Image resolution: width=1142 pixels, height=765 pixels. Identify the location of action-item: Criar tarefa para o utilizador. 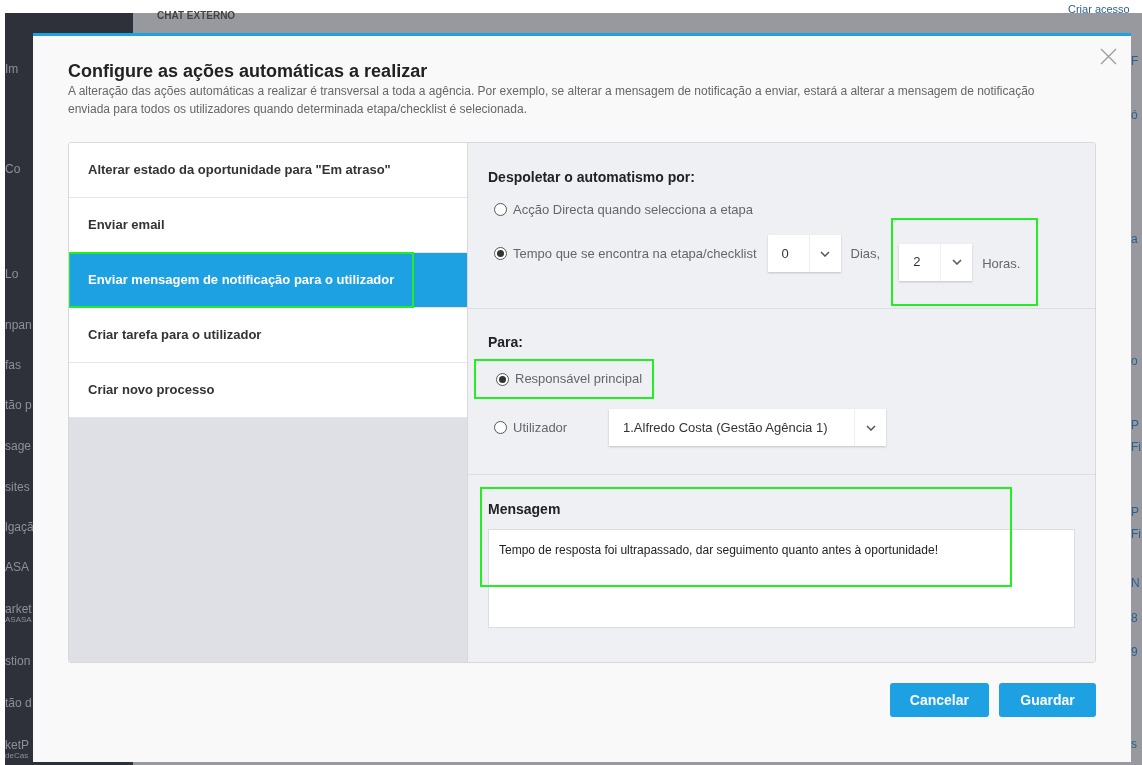
(268, 335).